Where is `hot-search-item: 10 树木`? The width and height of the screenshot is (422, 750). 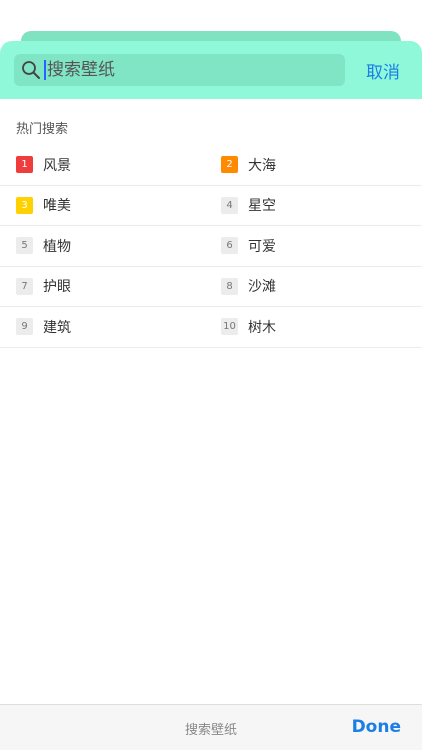 hot-search-item: 10 树木 is located at coordinates (321, 327).